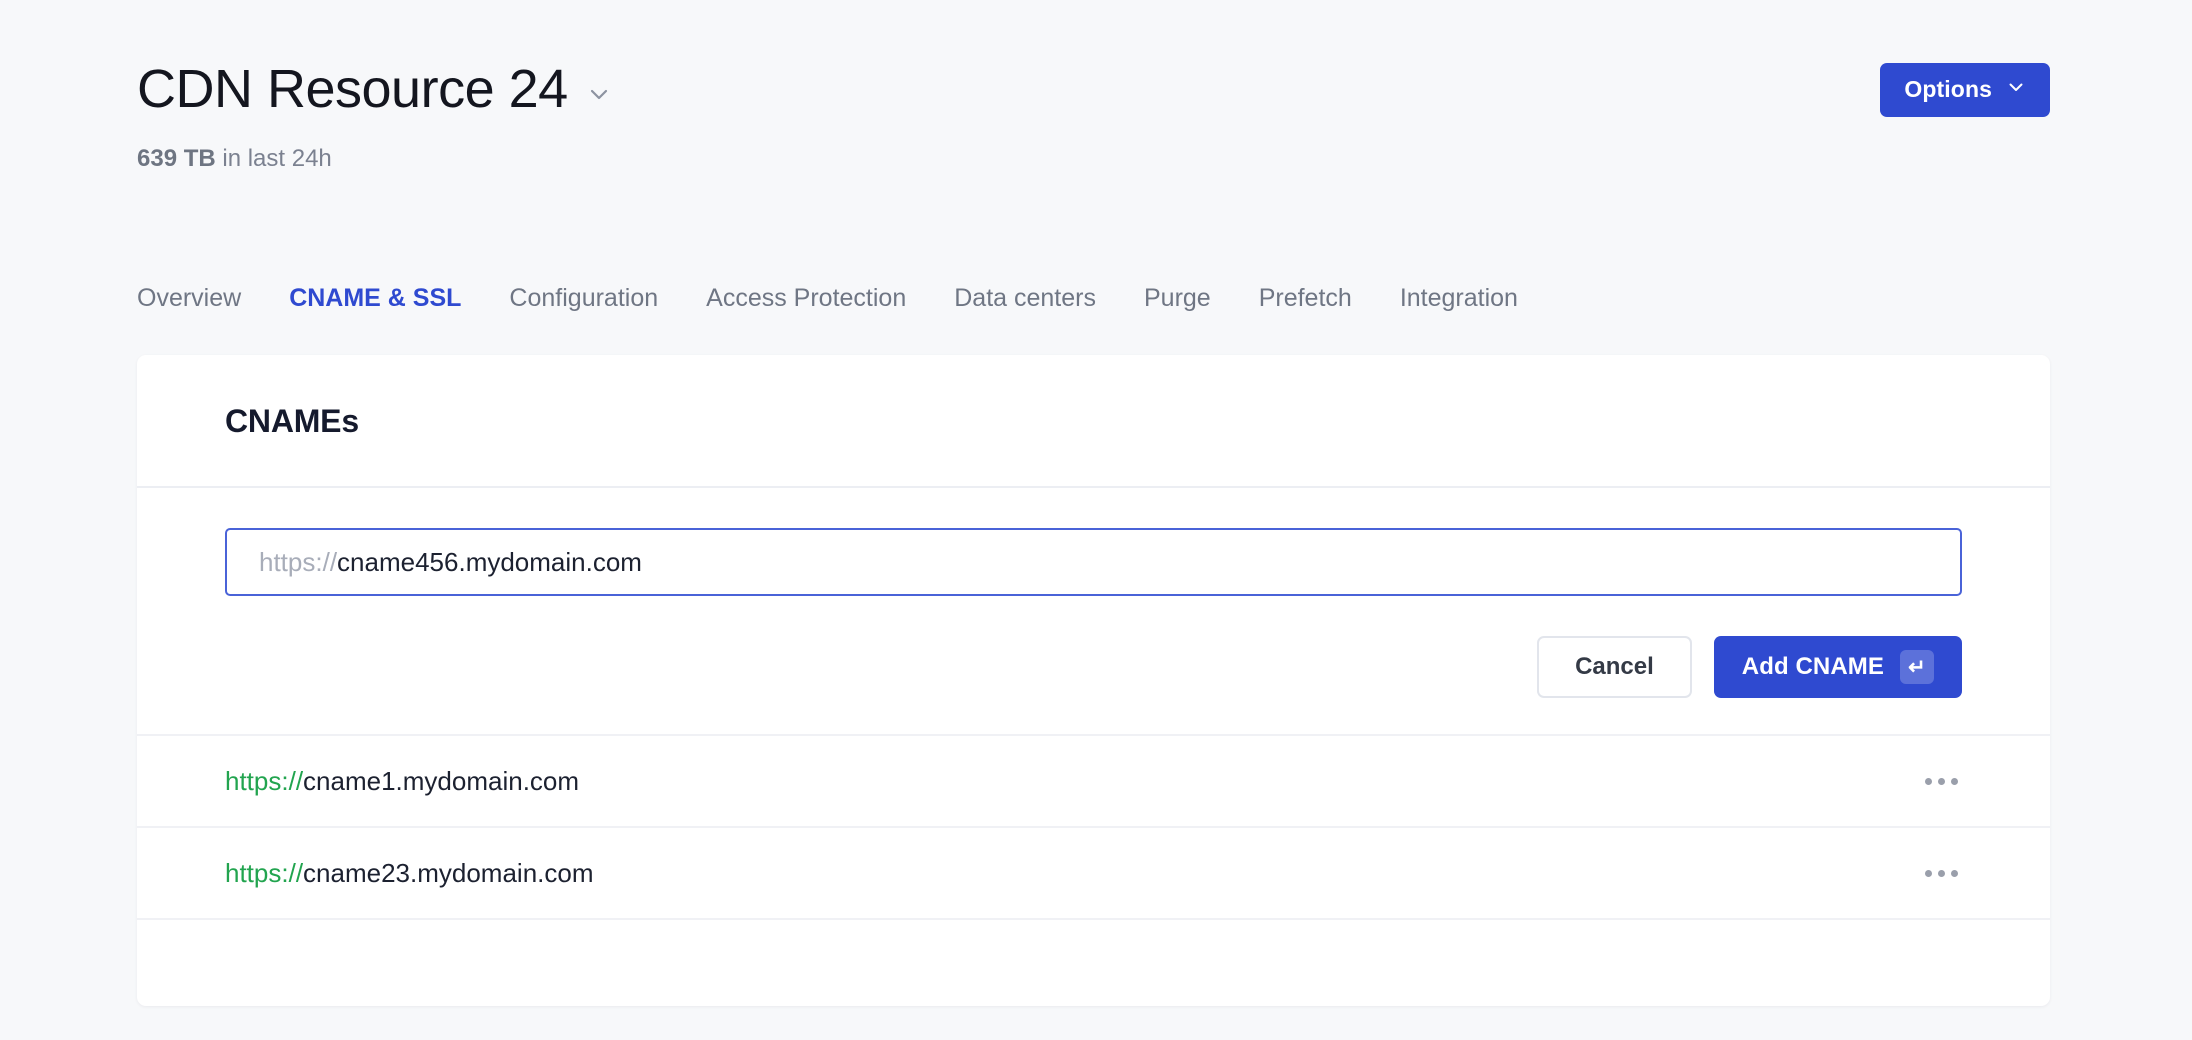 This screenshot has width=2192, height=1040. What do you see at coordinates (1093, 667) in the screenshot?
I see `form-actions: Cancel Add CNAME ↵` at bounding box center [1093, 667].